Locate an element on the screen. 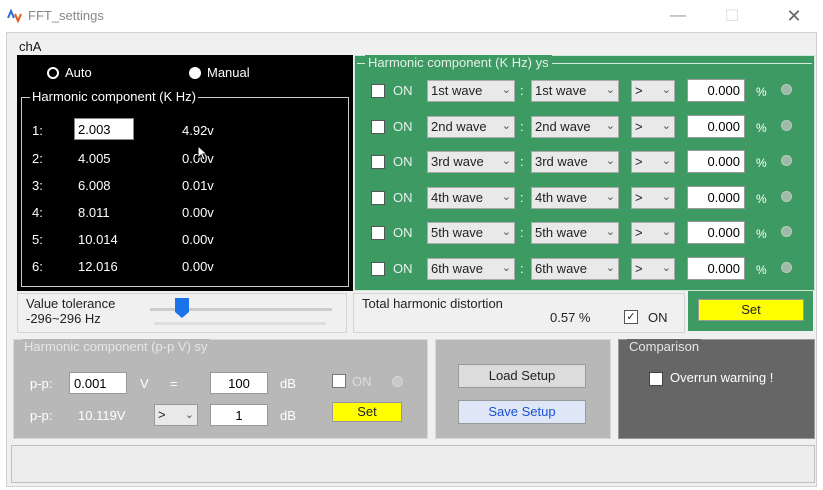 This screenshot has width=823, height=490. harmonic-frequency: 8.011 is located at coordinates (94, 212).